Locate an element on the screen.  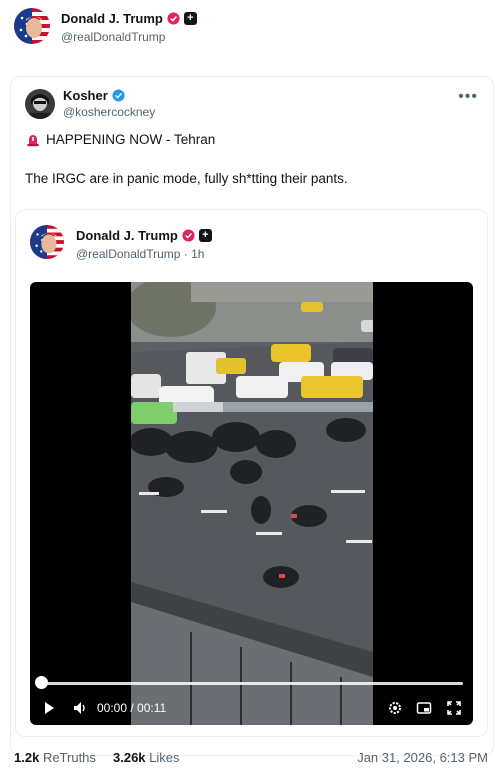
video-progress-handle is located at coordinates (41, 682).